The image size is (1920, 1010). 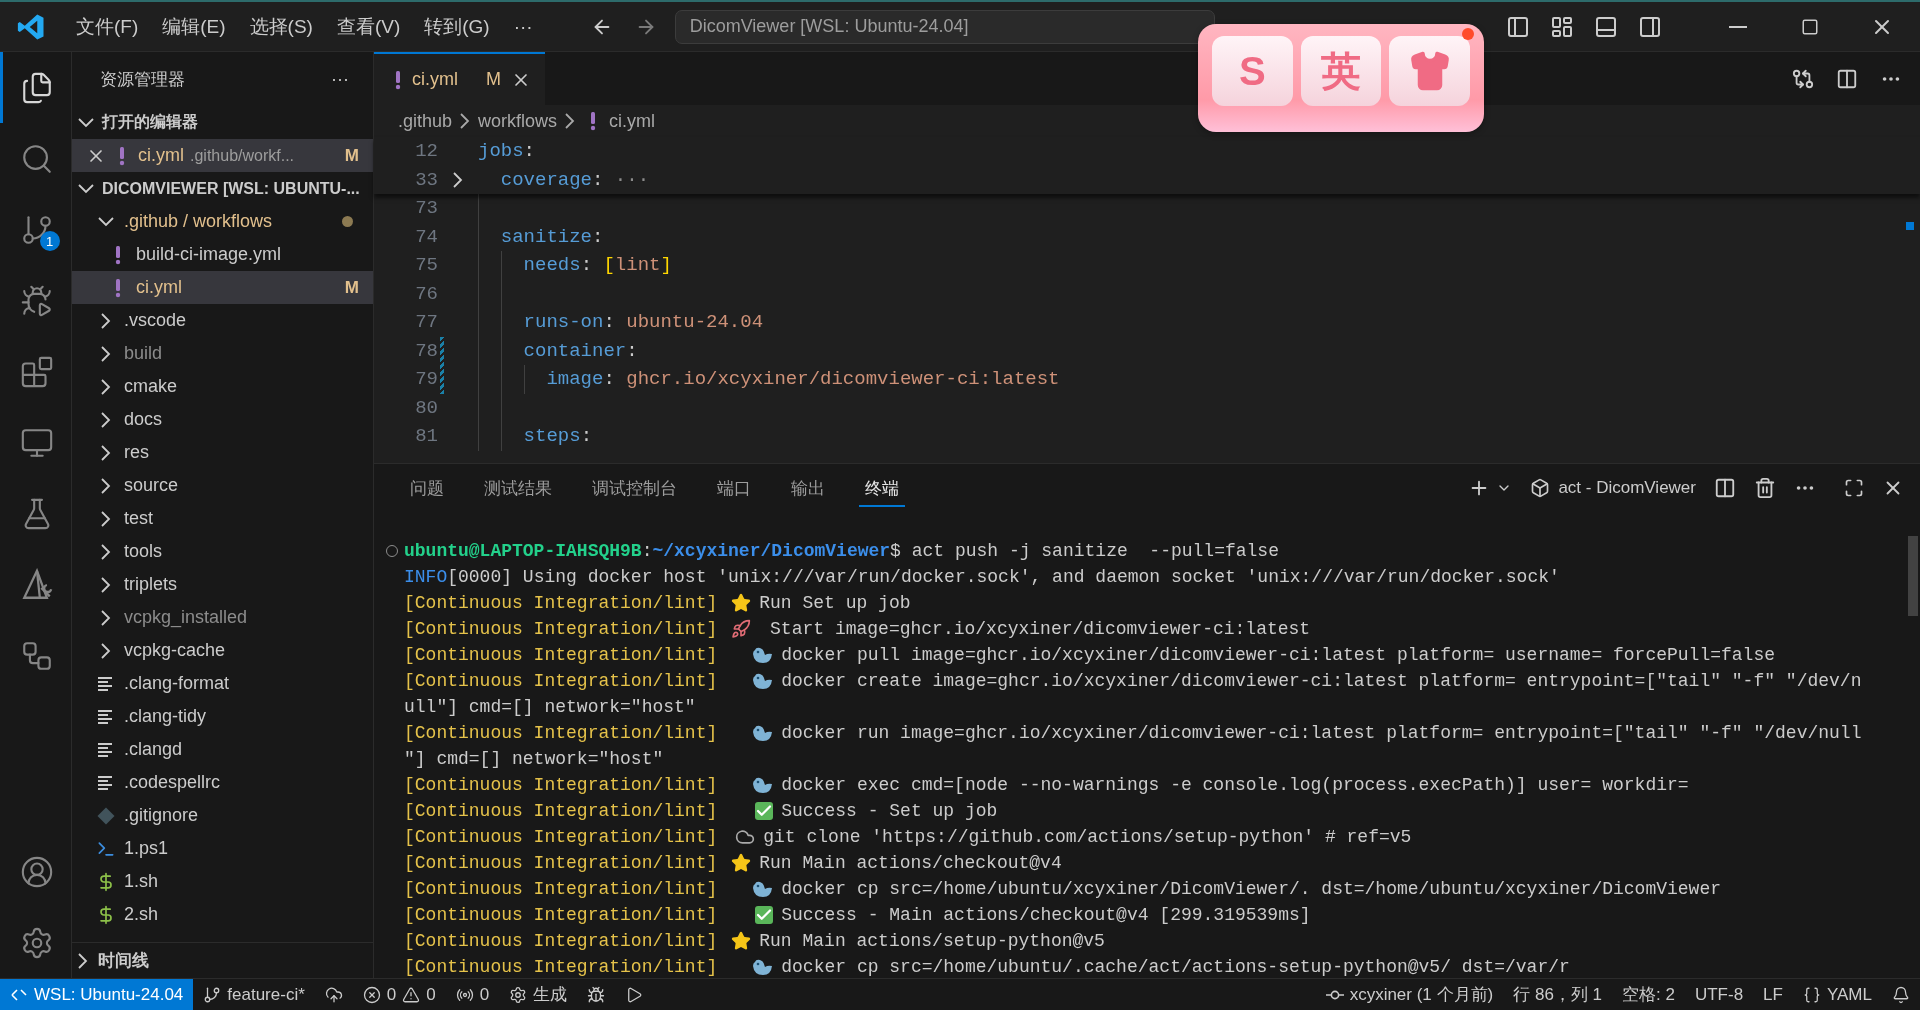 I want to click on error-icon, so click(x=371, y=994).